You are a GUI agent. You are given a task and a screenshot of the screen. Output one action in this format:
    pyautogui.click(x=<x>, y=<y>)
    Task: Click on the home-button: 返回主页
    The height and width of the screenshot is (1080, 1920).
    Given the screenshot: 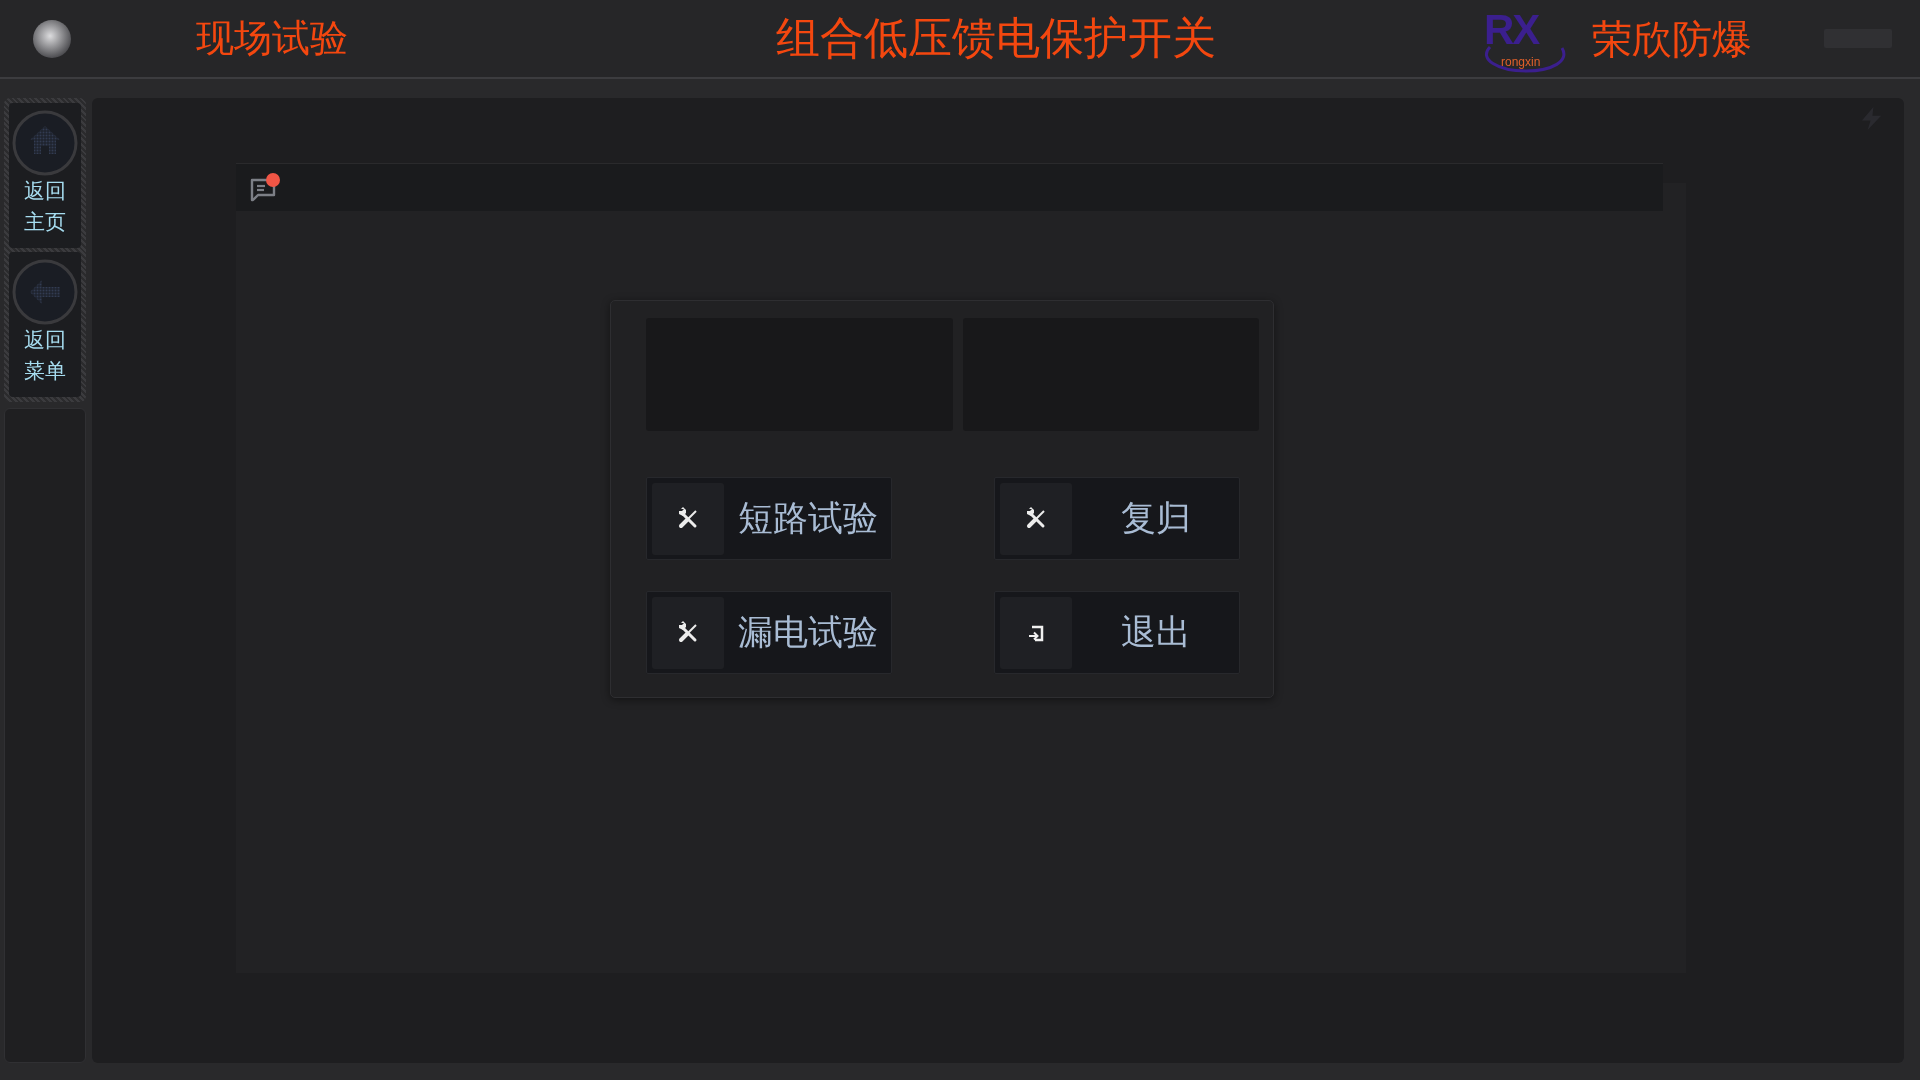 What is the action you would take?
    pyautogui.click(x=45, y=175)
    